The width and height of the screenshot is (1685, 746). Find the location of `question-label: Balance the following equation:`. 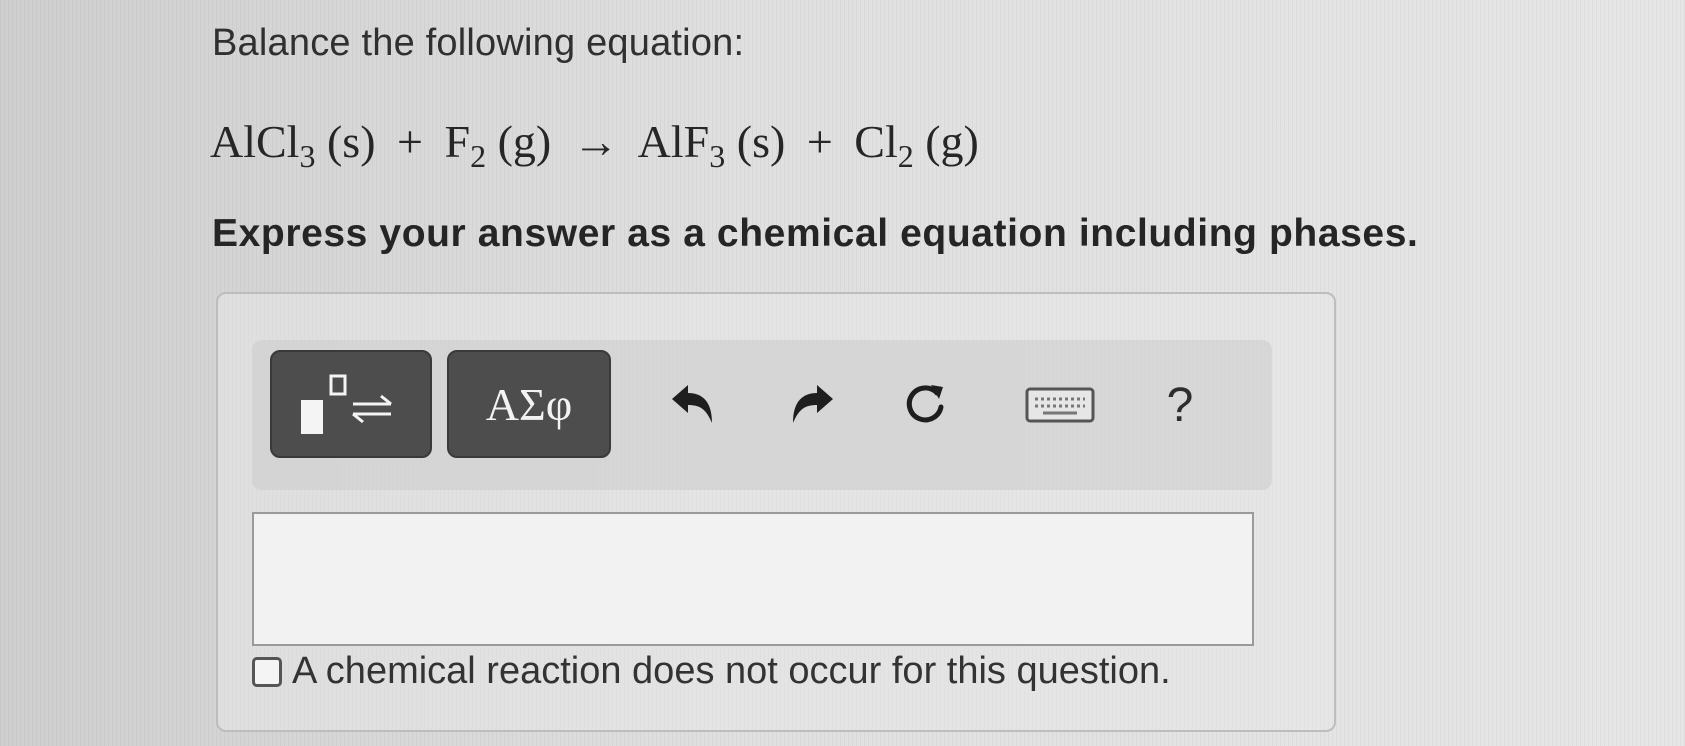

question-label: Balance the following equation: is located at coordinates (478, 43).